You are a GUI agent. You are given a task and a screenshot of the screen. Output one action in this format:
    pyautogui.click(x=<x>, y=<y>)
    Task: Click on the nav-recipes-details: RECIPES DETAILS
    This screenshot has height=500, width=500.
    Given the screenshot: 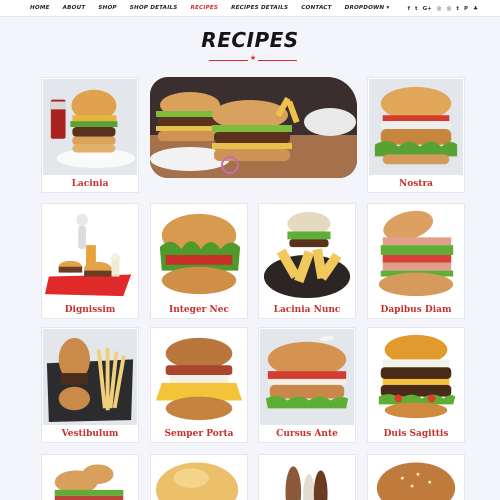 What is the action you would take?
    pyautogui.click(x=259, y=8)
    